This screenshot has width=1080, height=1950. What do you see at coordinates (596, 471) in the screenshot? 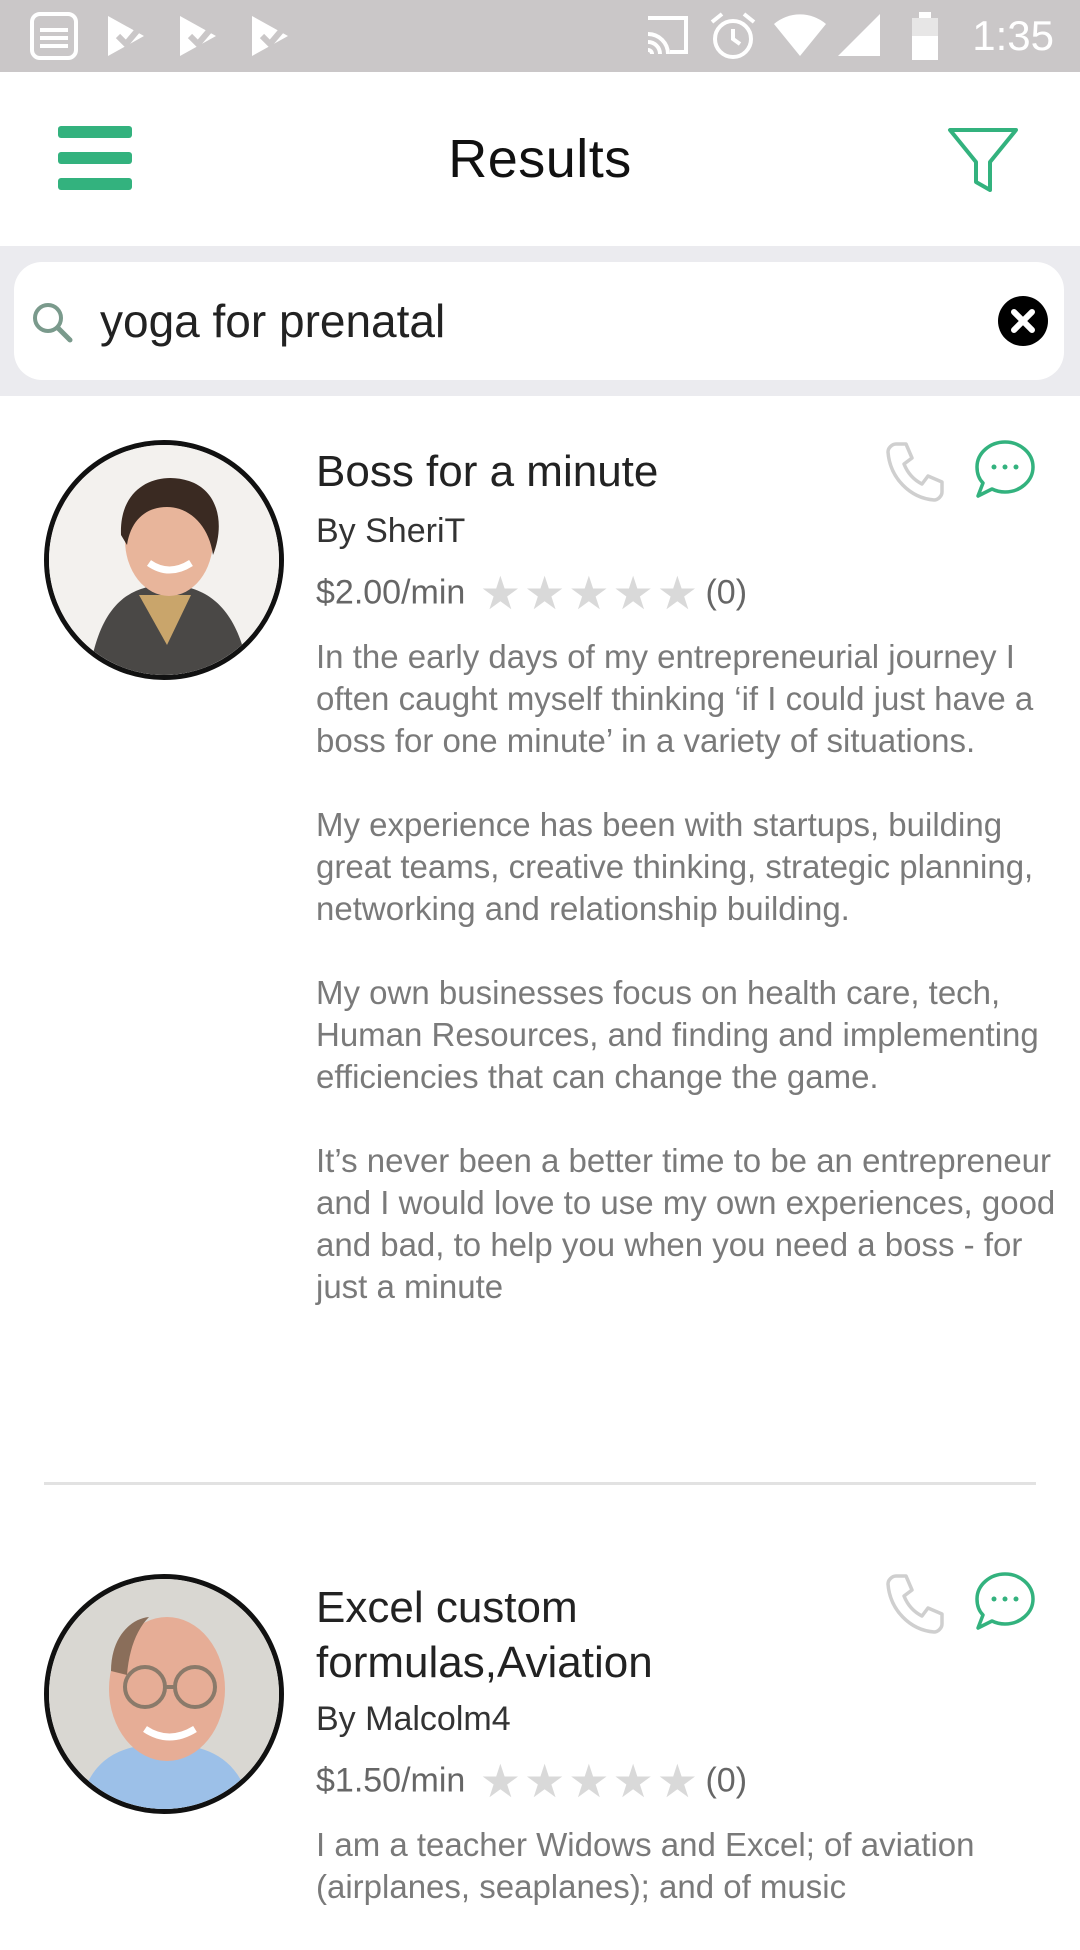
I see `result-title: Boss for a minute` at bounding box center [596, 471].